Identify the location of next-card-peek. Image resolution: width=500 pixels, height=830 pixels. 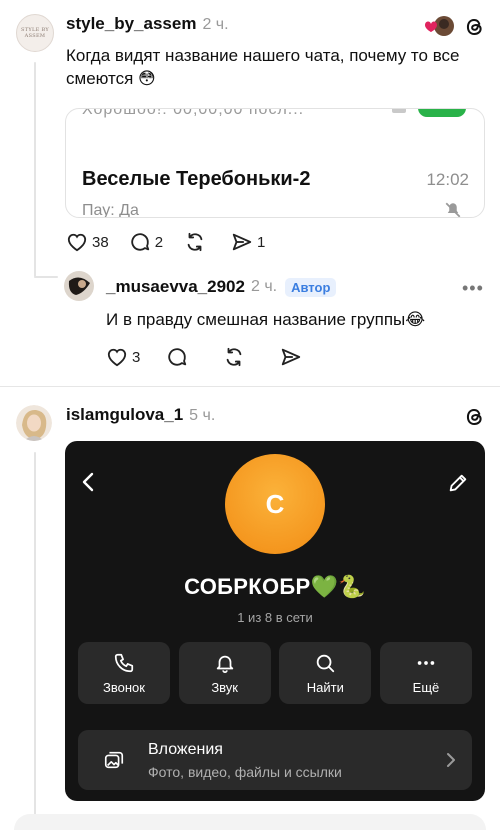
(250, 822).